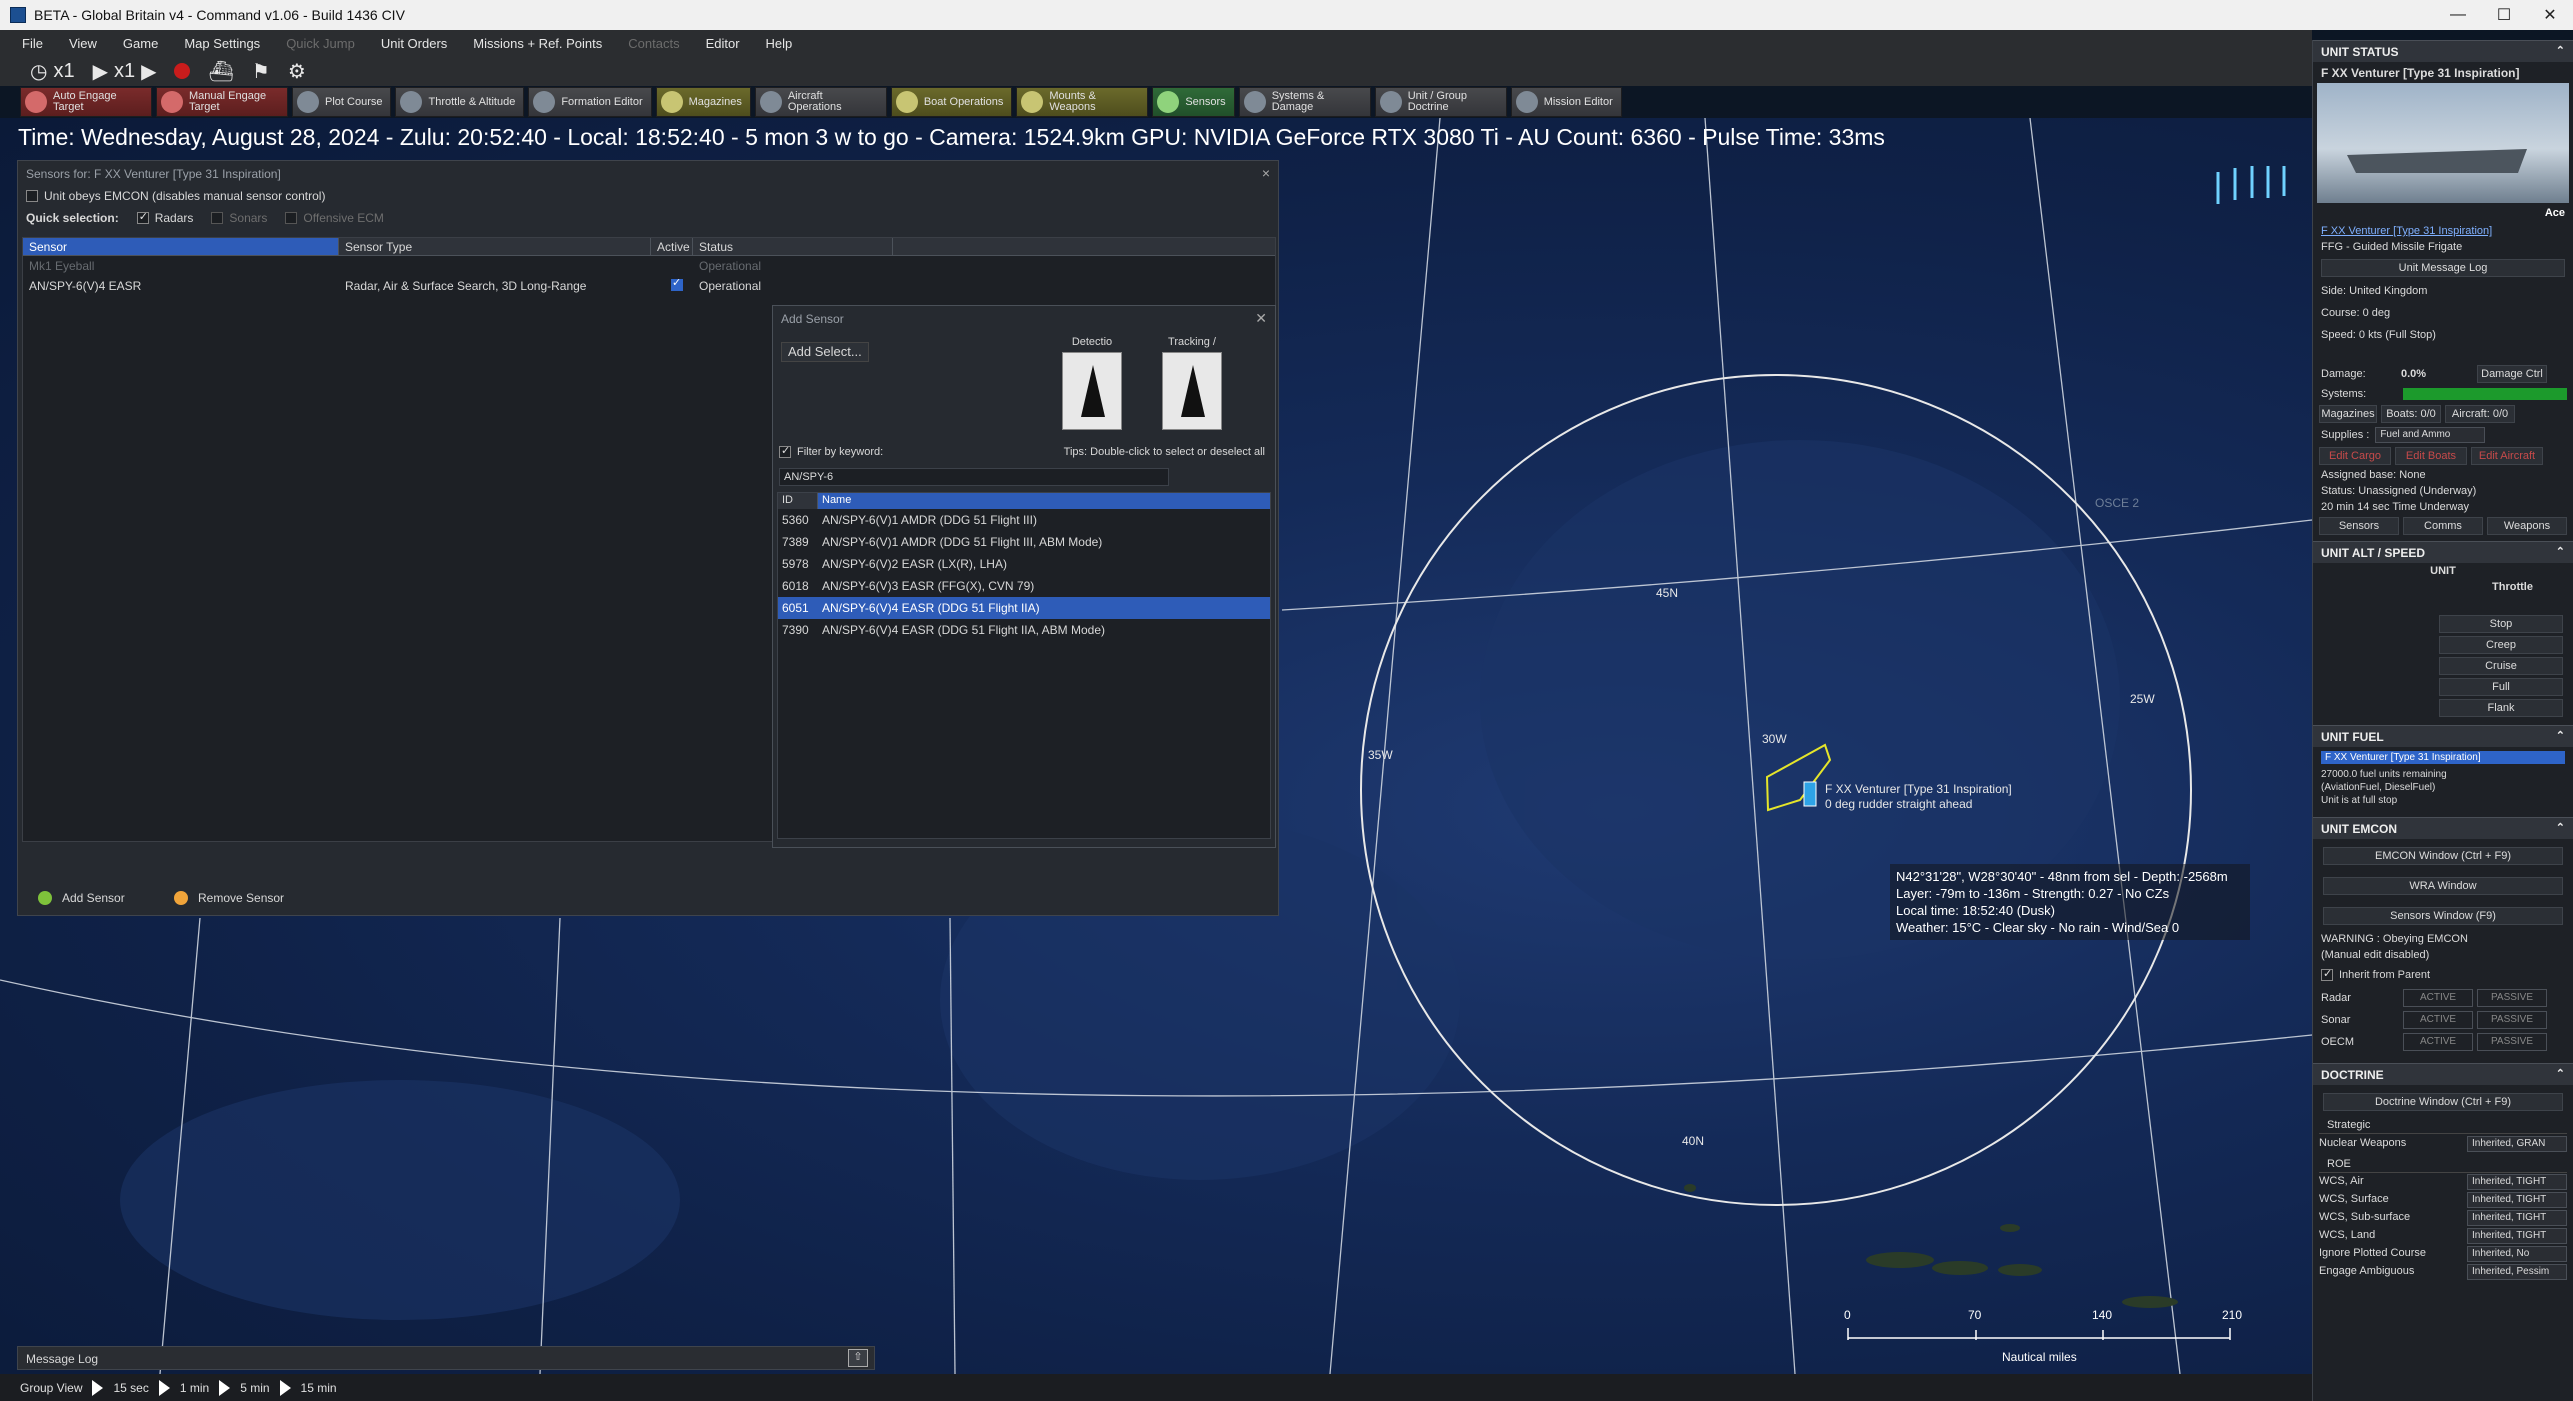  Describe the element at coordinates (590, 102) in the screenshot. I see `toolbar-button: Formation Editor` at that location.